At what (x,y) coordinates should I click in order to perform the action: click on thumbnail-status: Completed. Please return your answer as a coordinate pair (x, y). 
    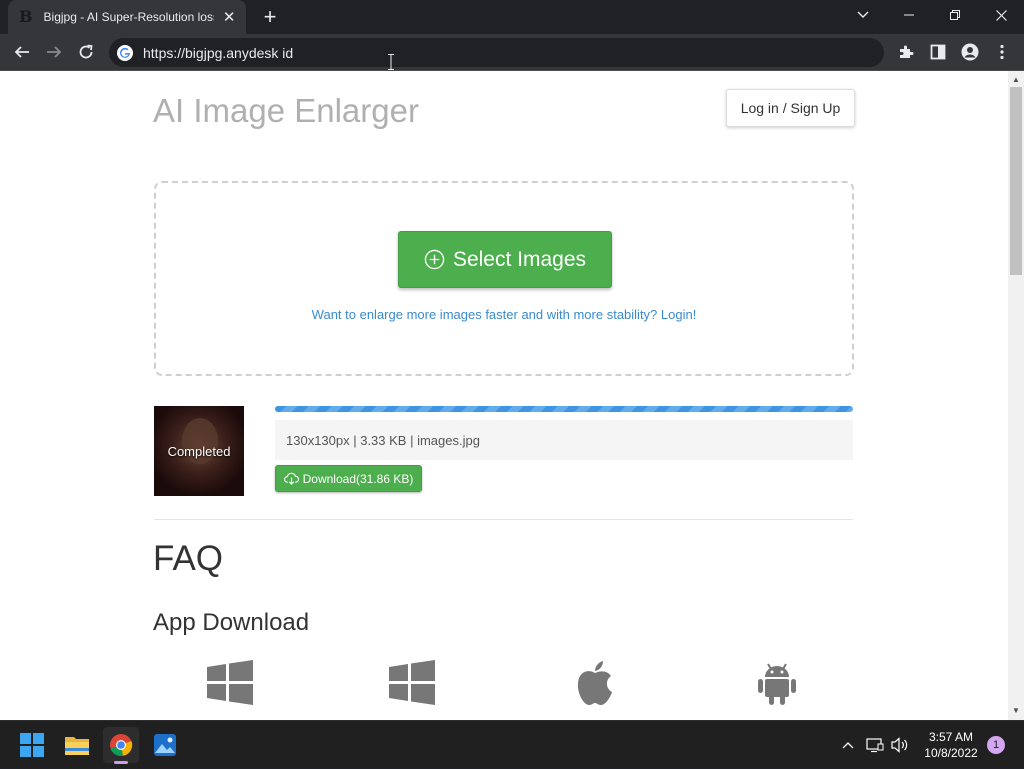
    Looking at the image, I should click on (199, 451).